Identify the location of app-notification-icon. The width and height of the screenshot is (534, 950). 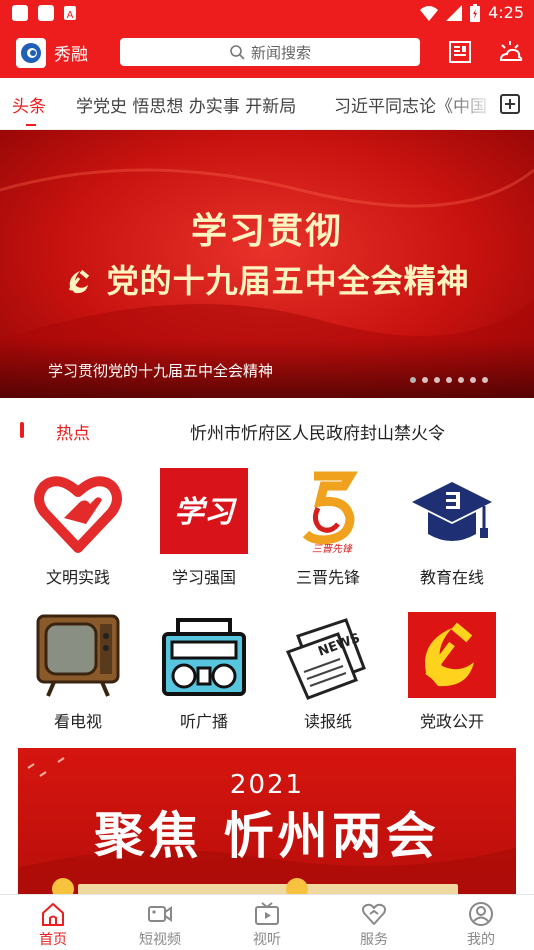
(20, 13).